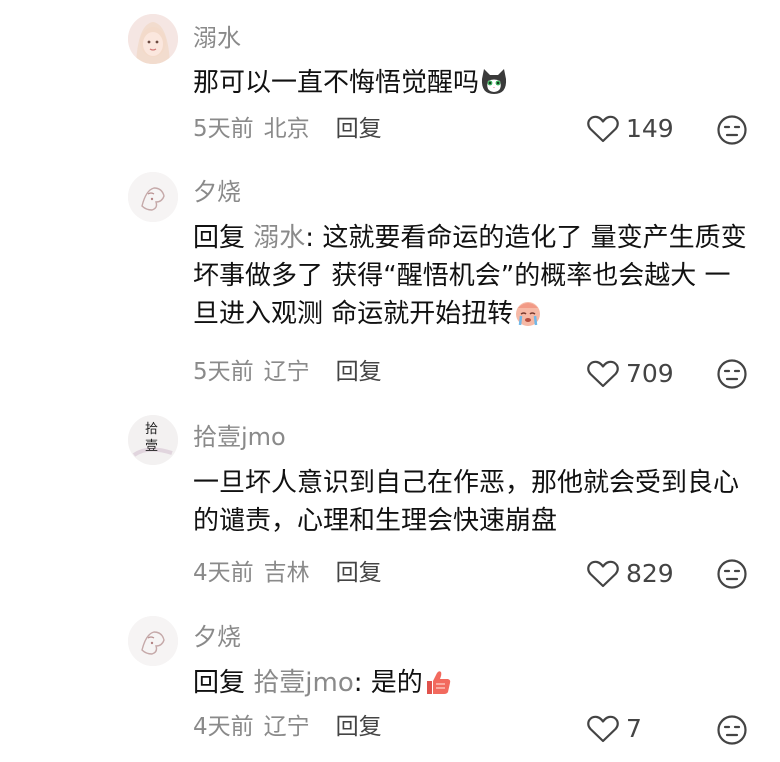  Describe the element at coordinates (494, 87) in the screenshot. I see `cat-emoji` at that location.